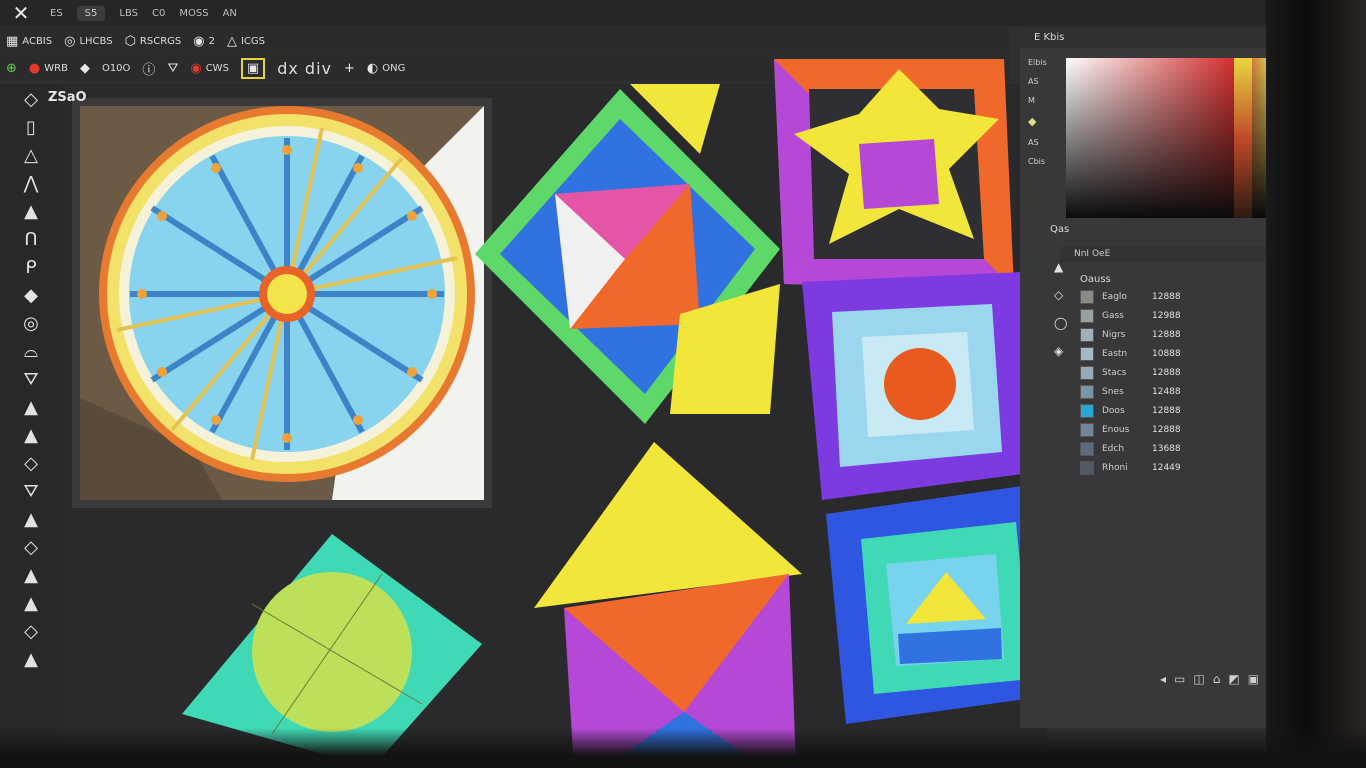 The height and width of the screenshot is (768, 1366). Describe the element at coordinates (1180, 373) in the screenshot. I see `layer-row: Stacs 12888` at that location.